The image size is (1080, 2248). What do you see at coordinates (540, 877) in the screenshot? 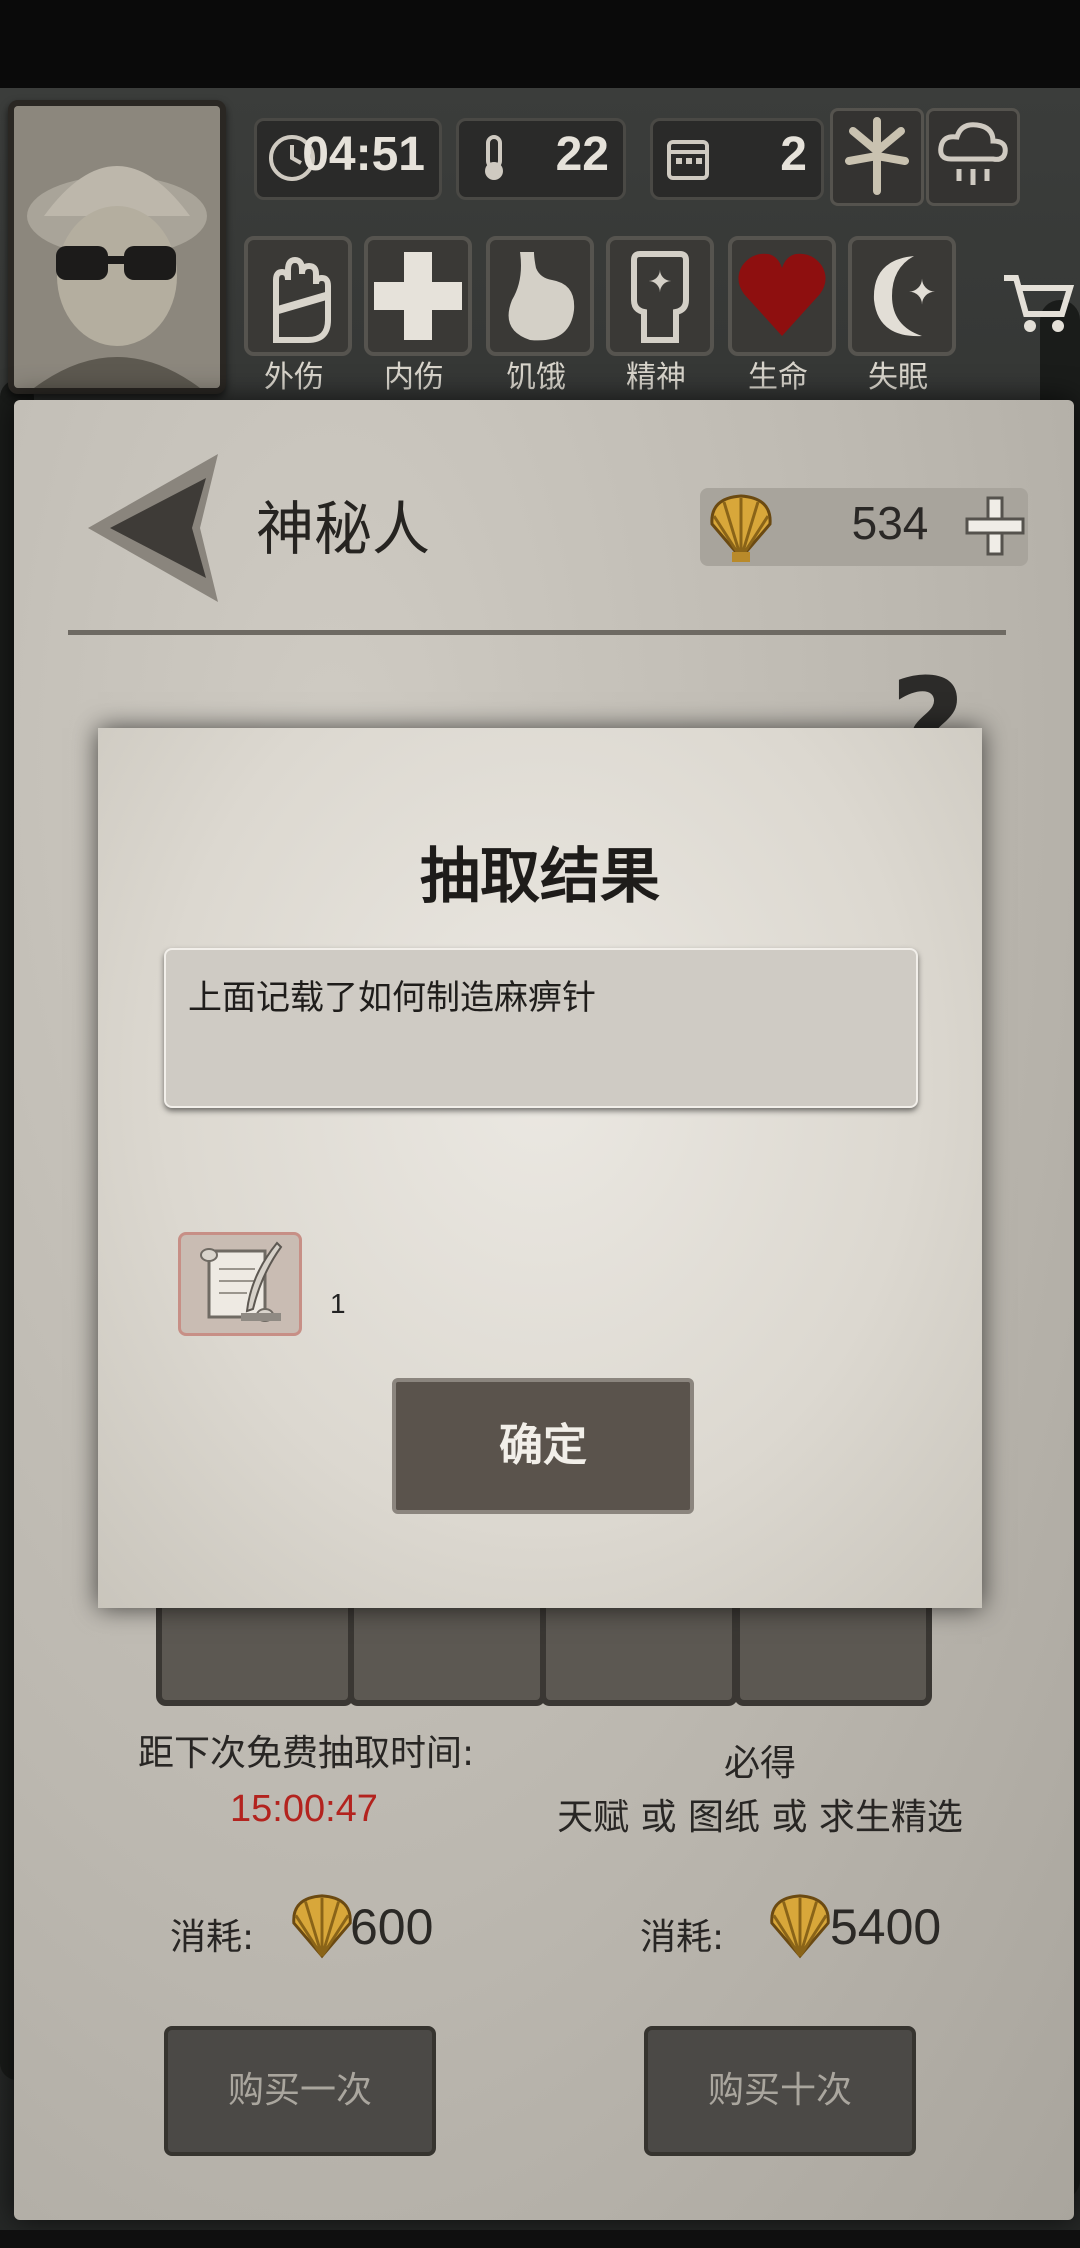
I see `dialog-title: 抽取结果` at bounding box center [540, 877].